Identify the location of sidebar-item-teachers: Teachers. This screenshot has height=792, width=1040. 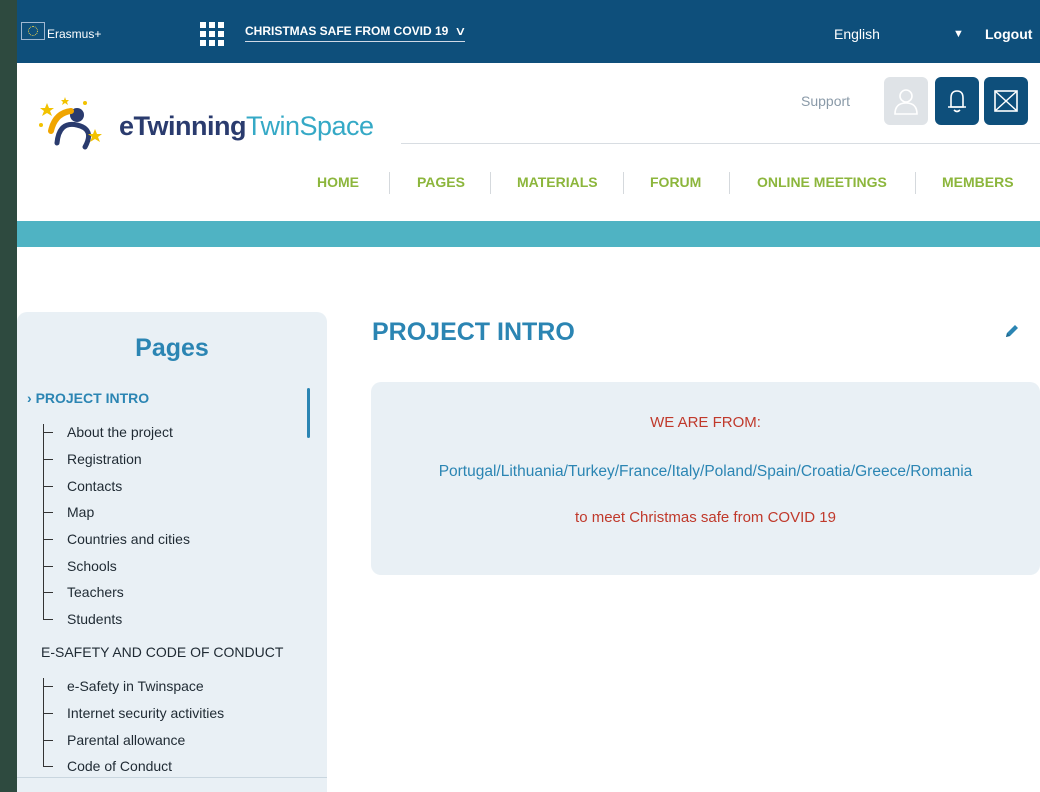
(95, 592).